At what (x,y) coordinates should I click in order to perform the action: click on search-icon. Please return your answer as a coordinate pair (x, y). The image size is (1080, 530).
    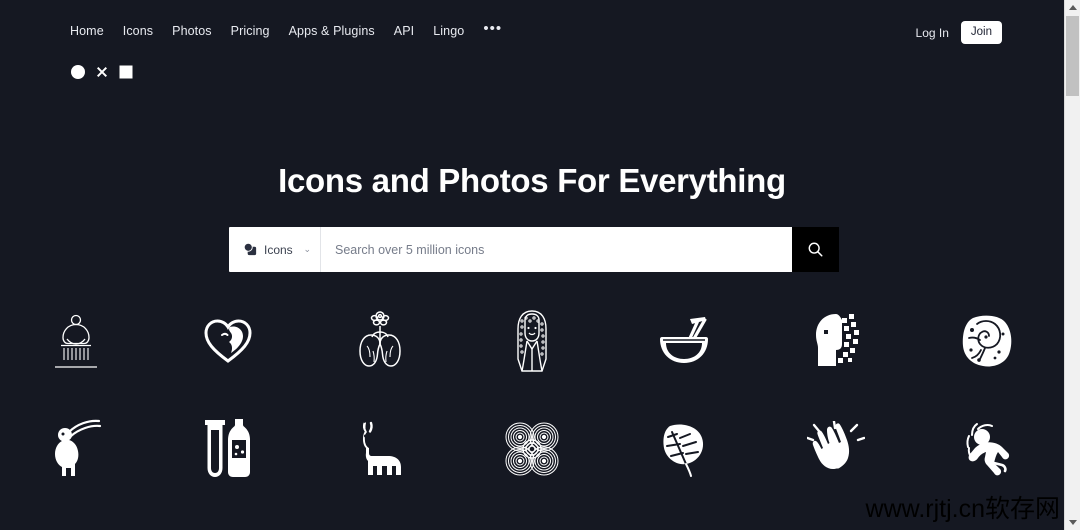
    Looking at the image, I should click on (815, 249).